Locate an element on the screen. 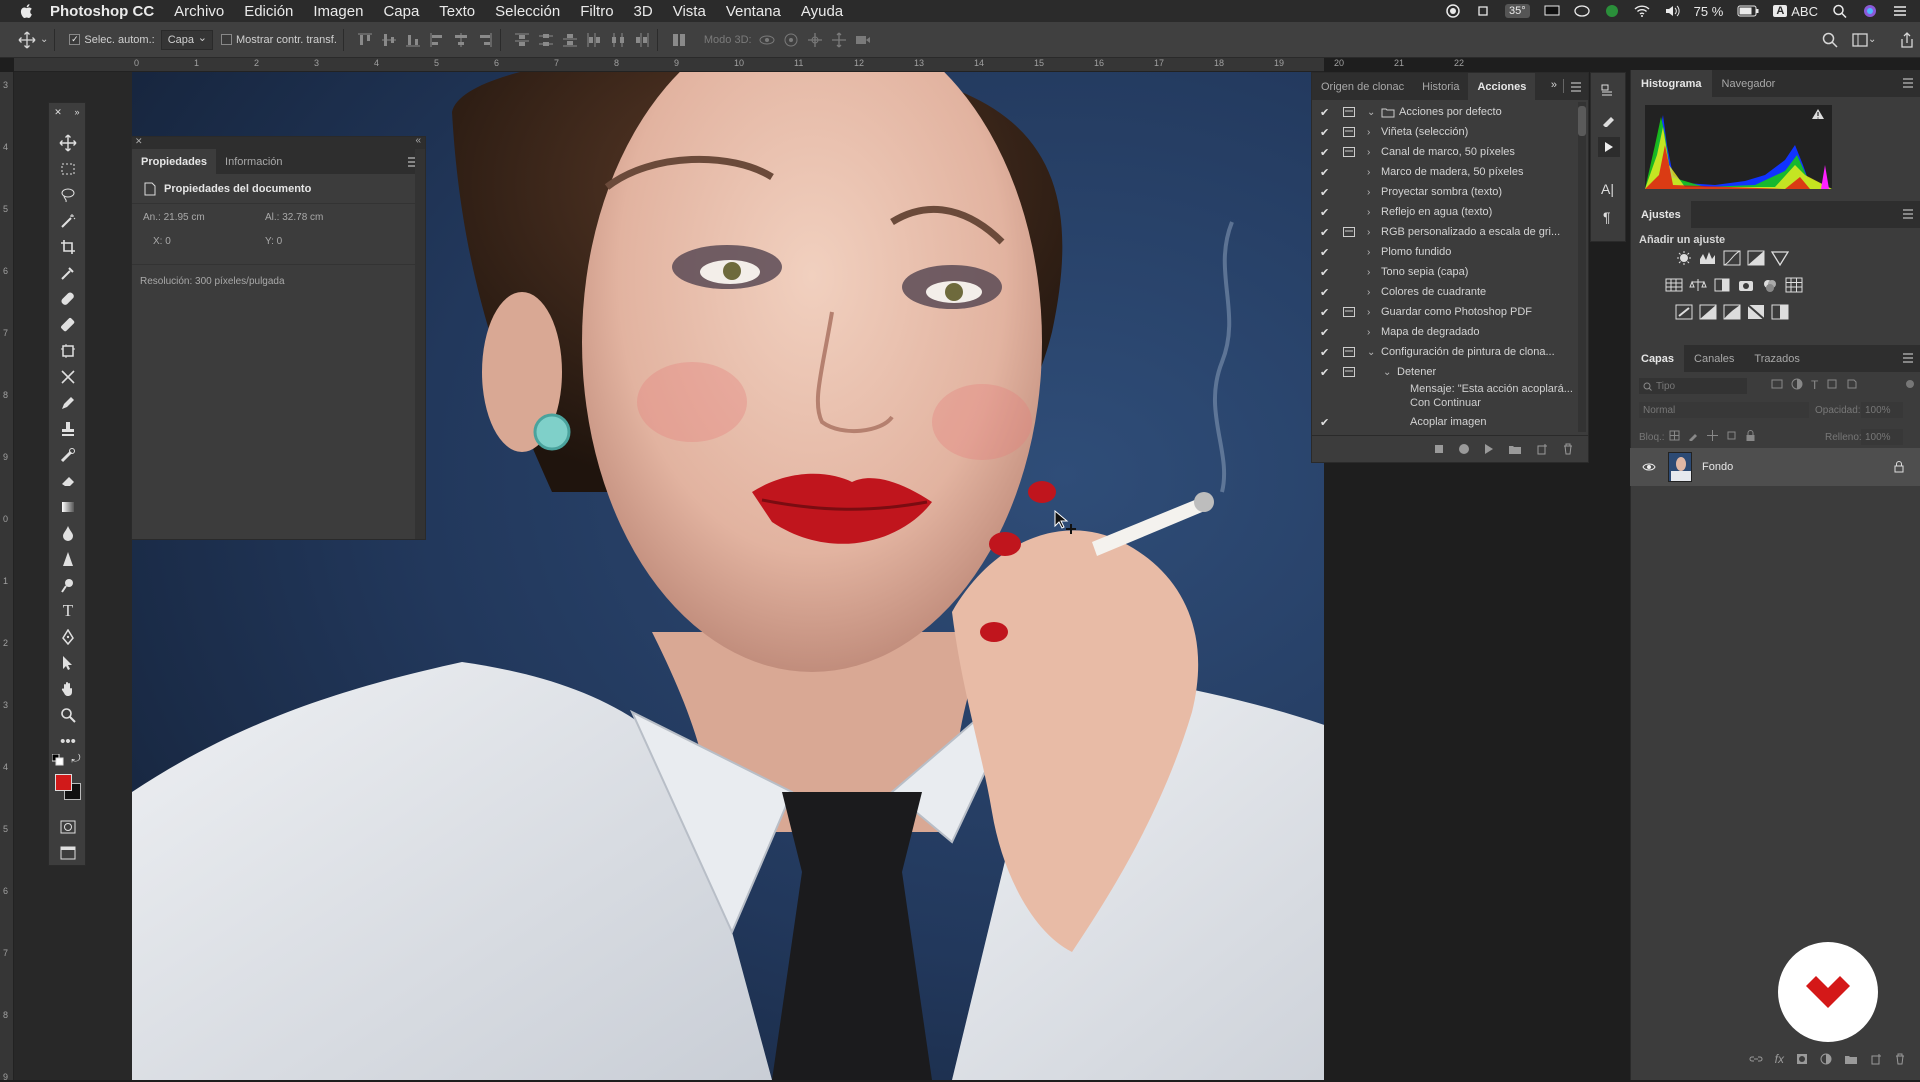  play-icon is located at coordinates (1489, 449).